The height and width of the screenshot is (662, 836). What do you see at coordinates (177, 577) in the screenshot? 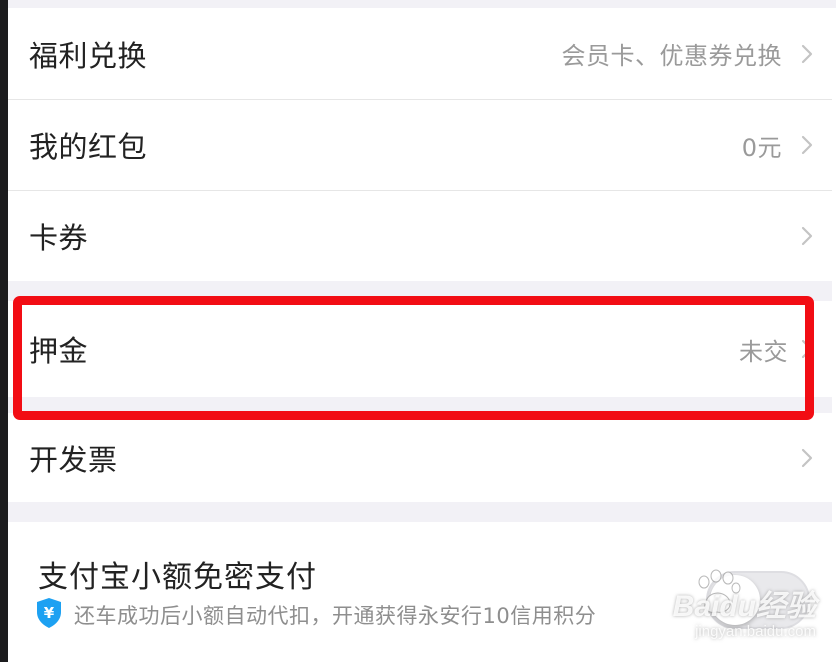
I see `alipay-title: 支付宝小额免密支付` at bounding box center [177, 577].